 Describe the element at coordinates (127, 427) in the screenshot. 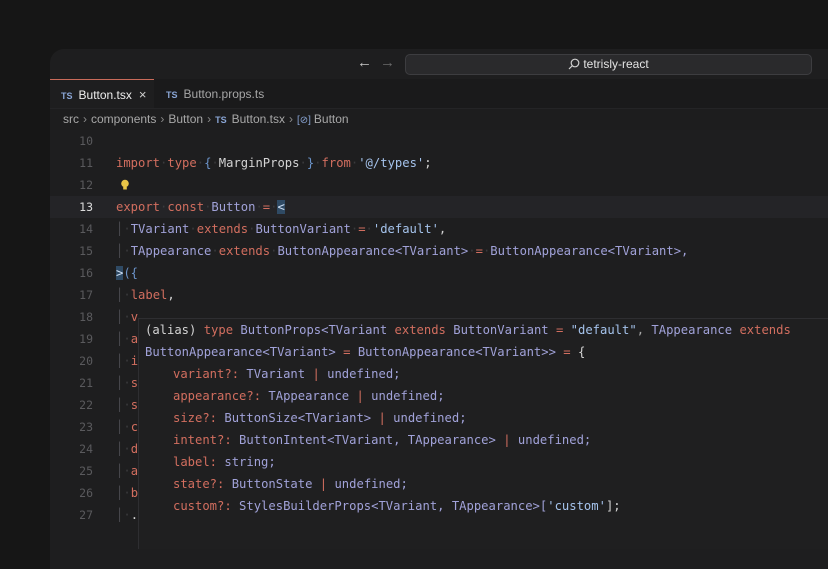

I see `code-text: │·c` at that location.